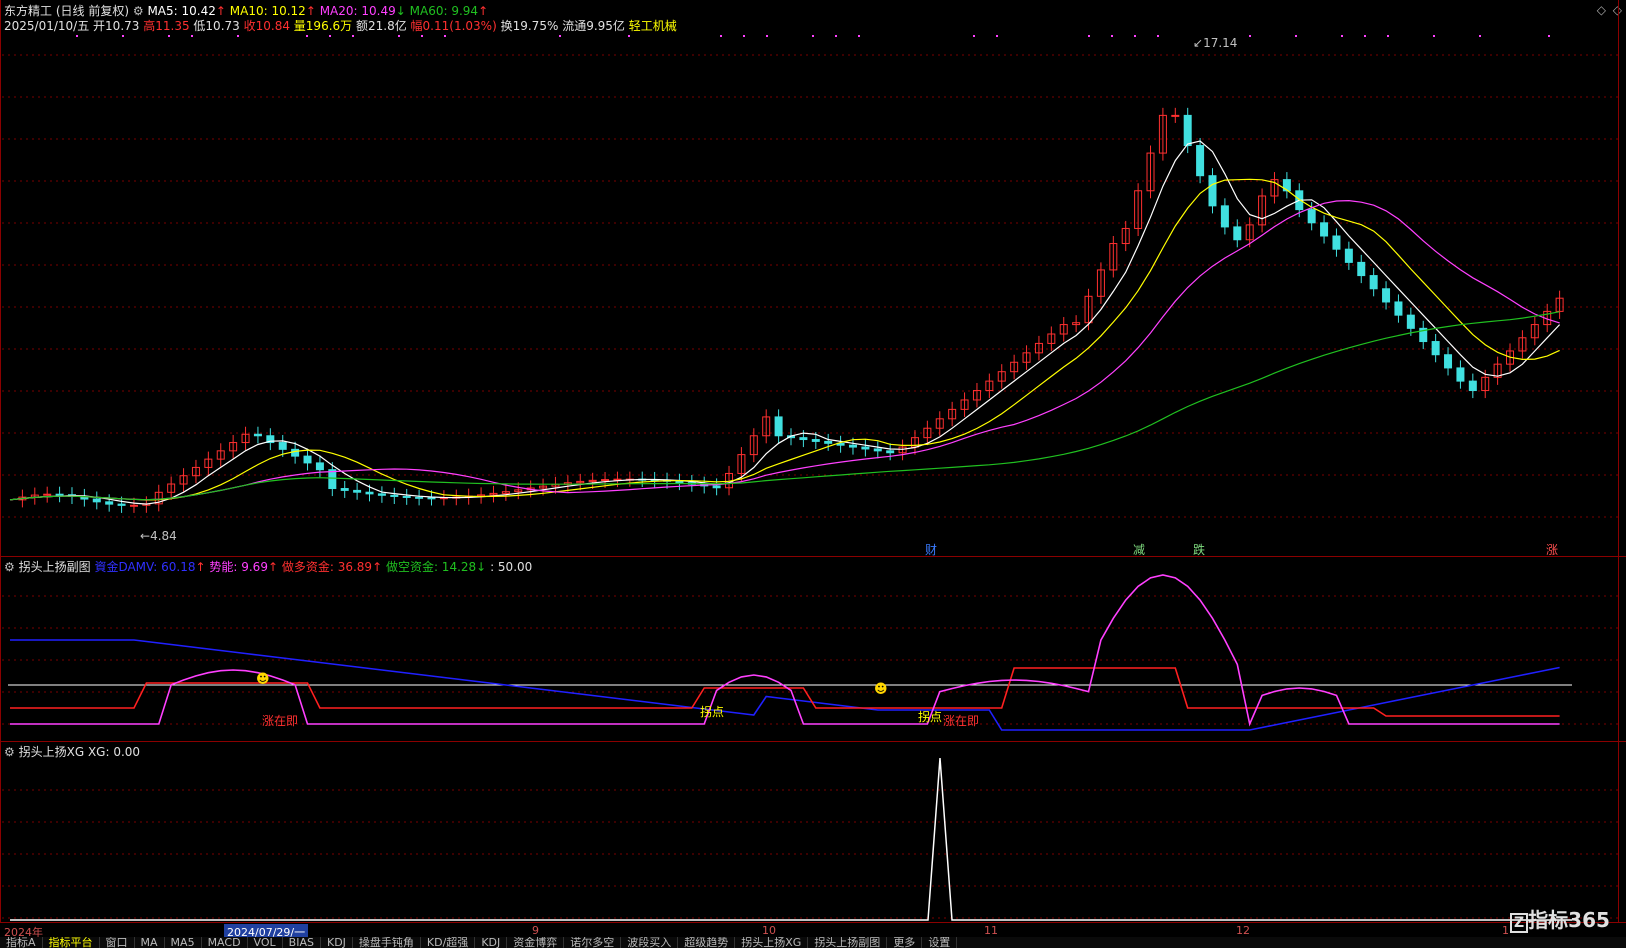 The width and height of the screenshot is (1626, 948). Describe the element at coordinates (387, 942) in the screenshot. I see `indicator-tab: 操盘手钝角` at that location.